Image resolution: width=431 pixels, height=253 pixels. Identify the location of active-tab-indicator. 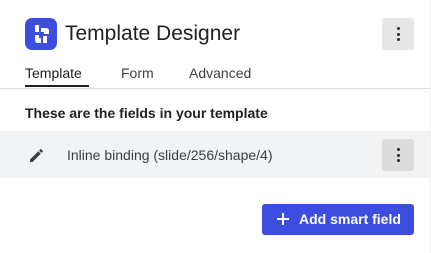
(57, 86).